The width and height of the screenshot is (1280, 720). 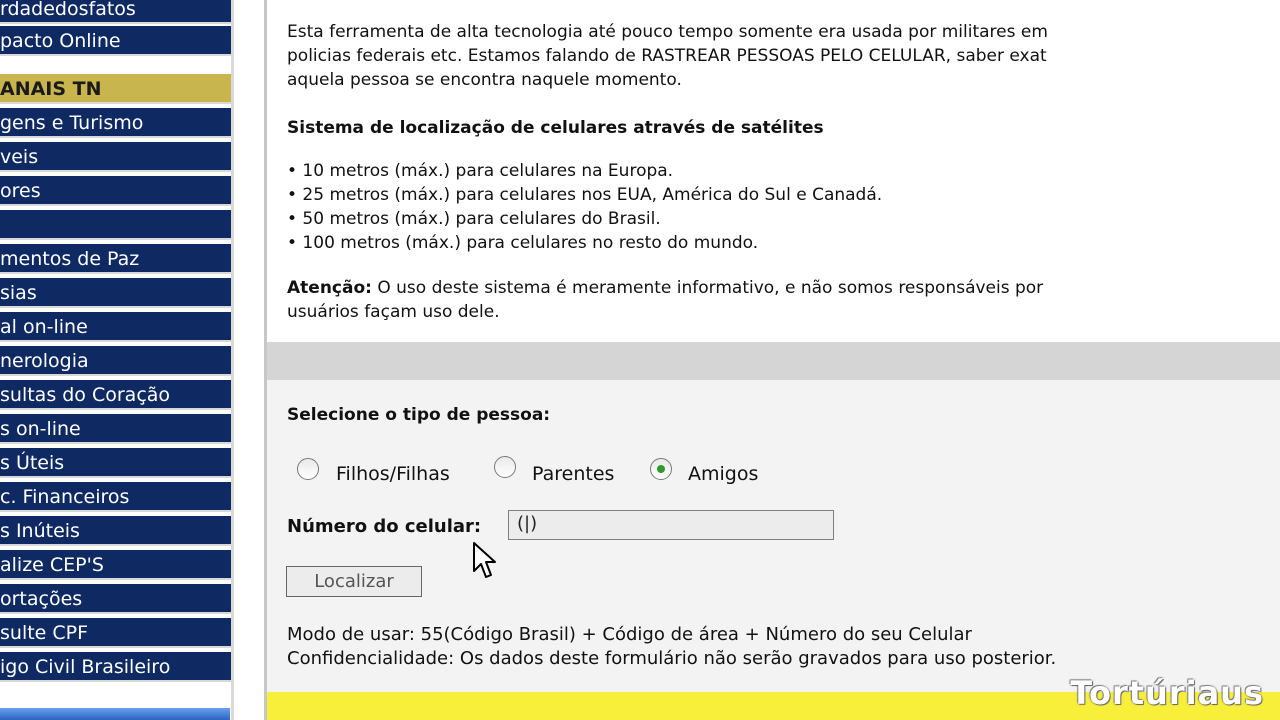 I want to click on sidebar-item-label: s Inúteis, so click(x=40, y=531).